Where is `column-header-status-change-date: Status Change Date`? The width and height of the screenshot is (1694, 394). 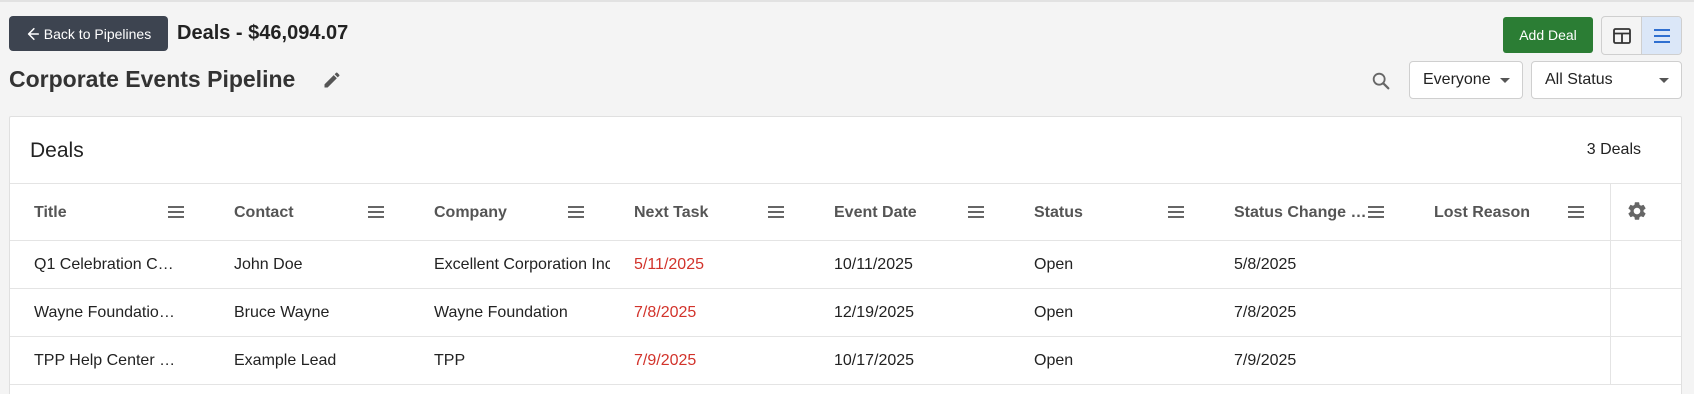 column-header-status-change-date: Status Change Date is located at coordinates (1310, 212).